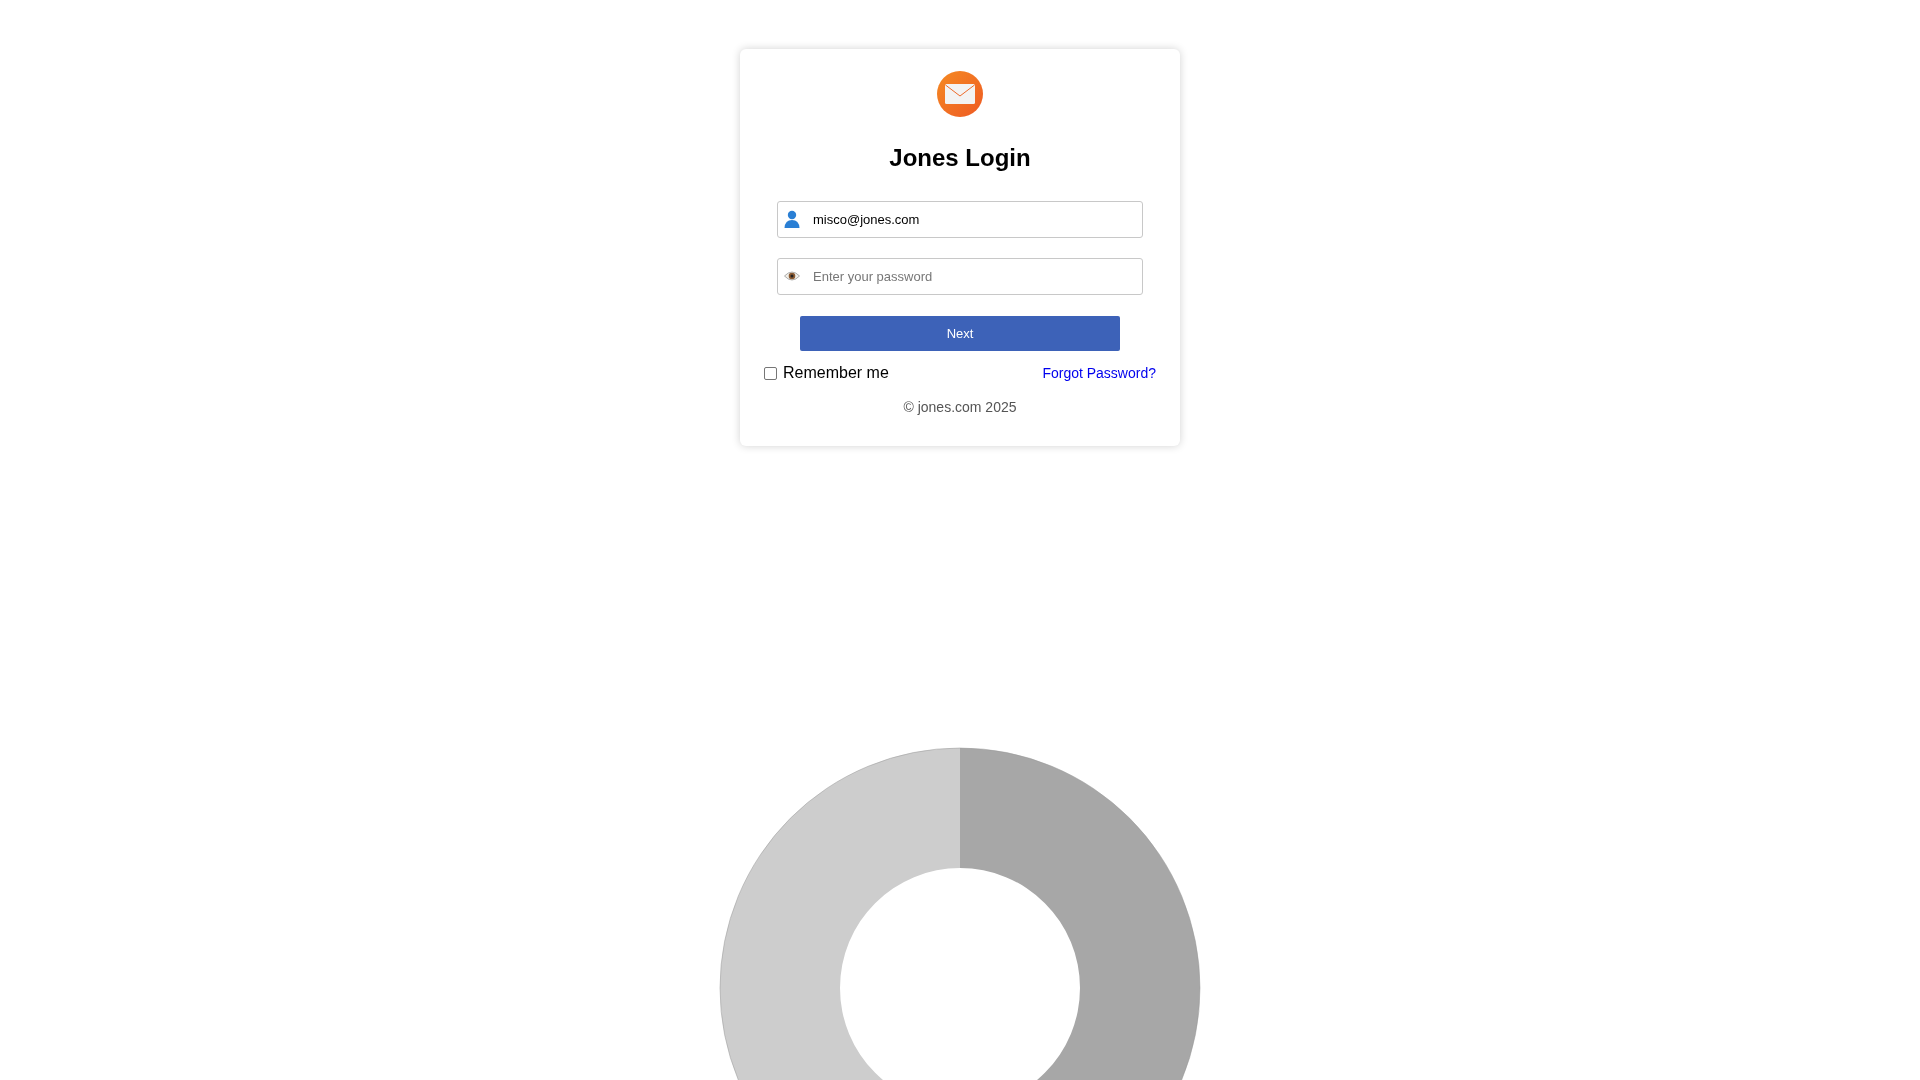 This screenshot has height=1080, width=1920. What do you see at coordinates (960, 94) in the screenshot?
I see `envelope-logo-icon` at bounding box center [960, 94].